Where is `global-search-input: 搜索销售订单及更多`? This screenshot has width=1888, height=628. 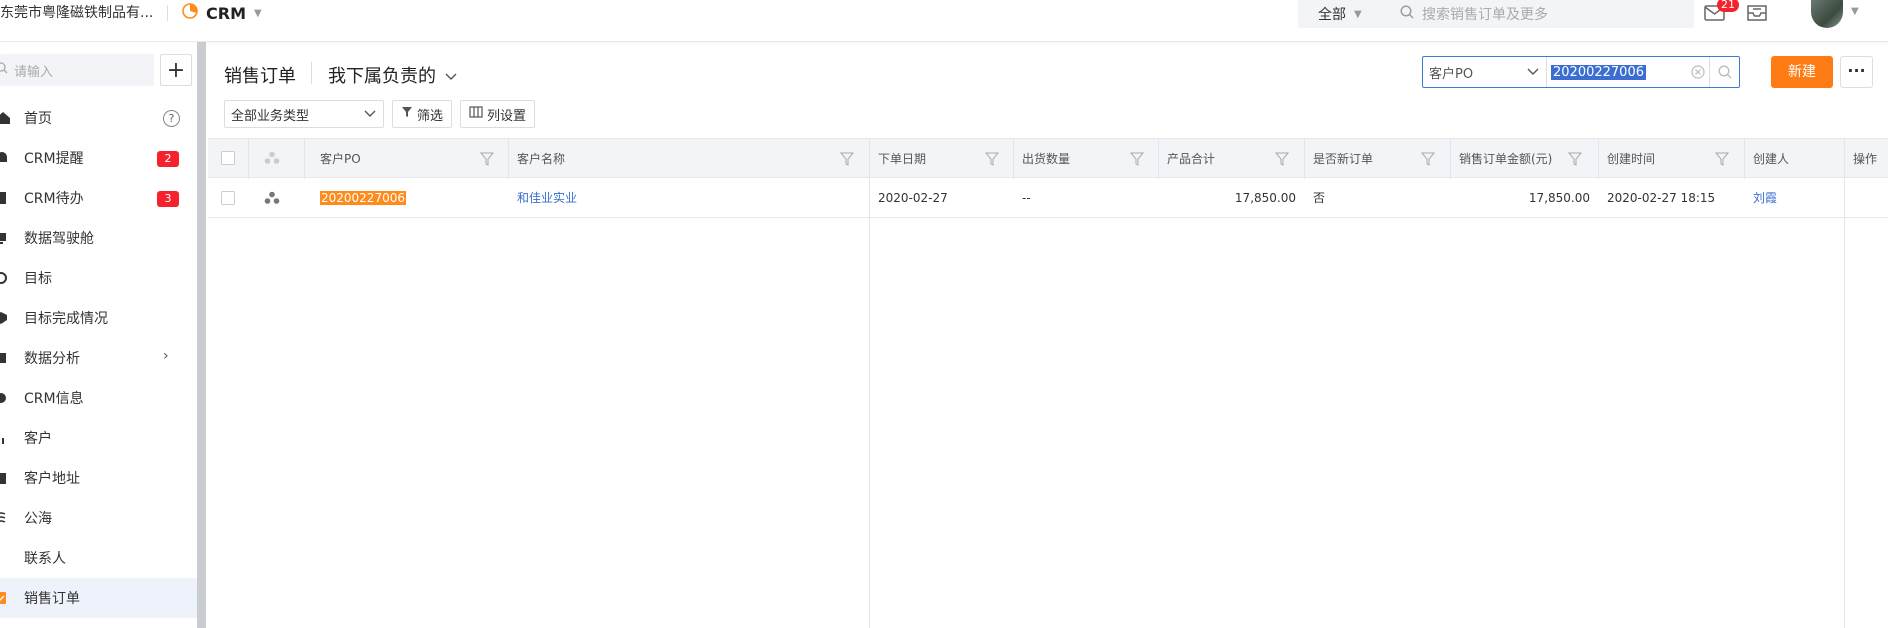 global-search-input: 搜索销售订单及更多 is located at coordinates (1537, 14).